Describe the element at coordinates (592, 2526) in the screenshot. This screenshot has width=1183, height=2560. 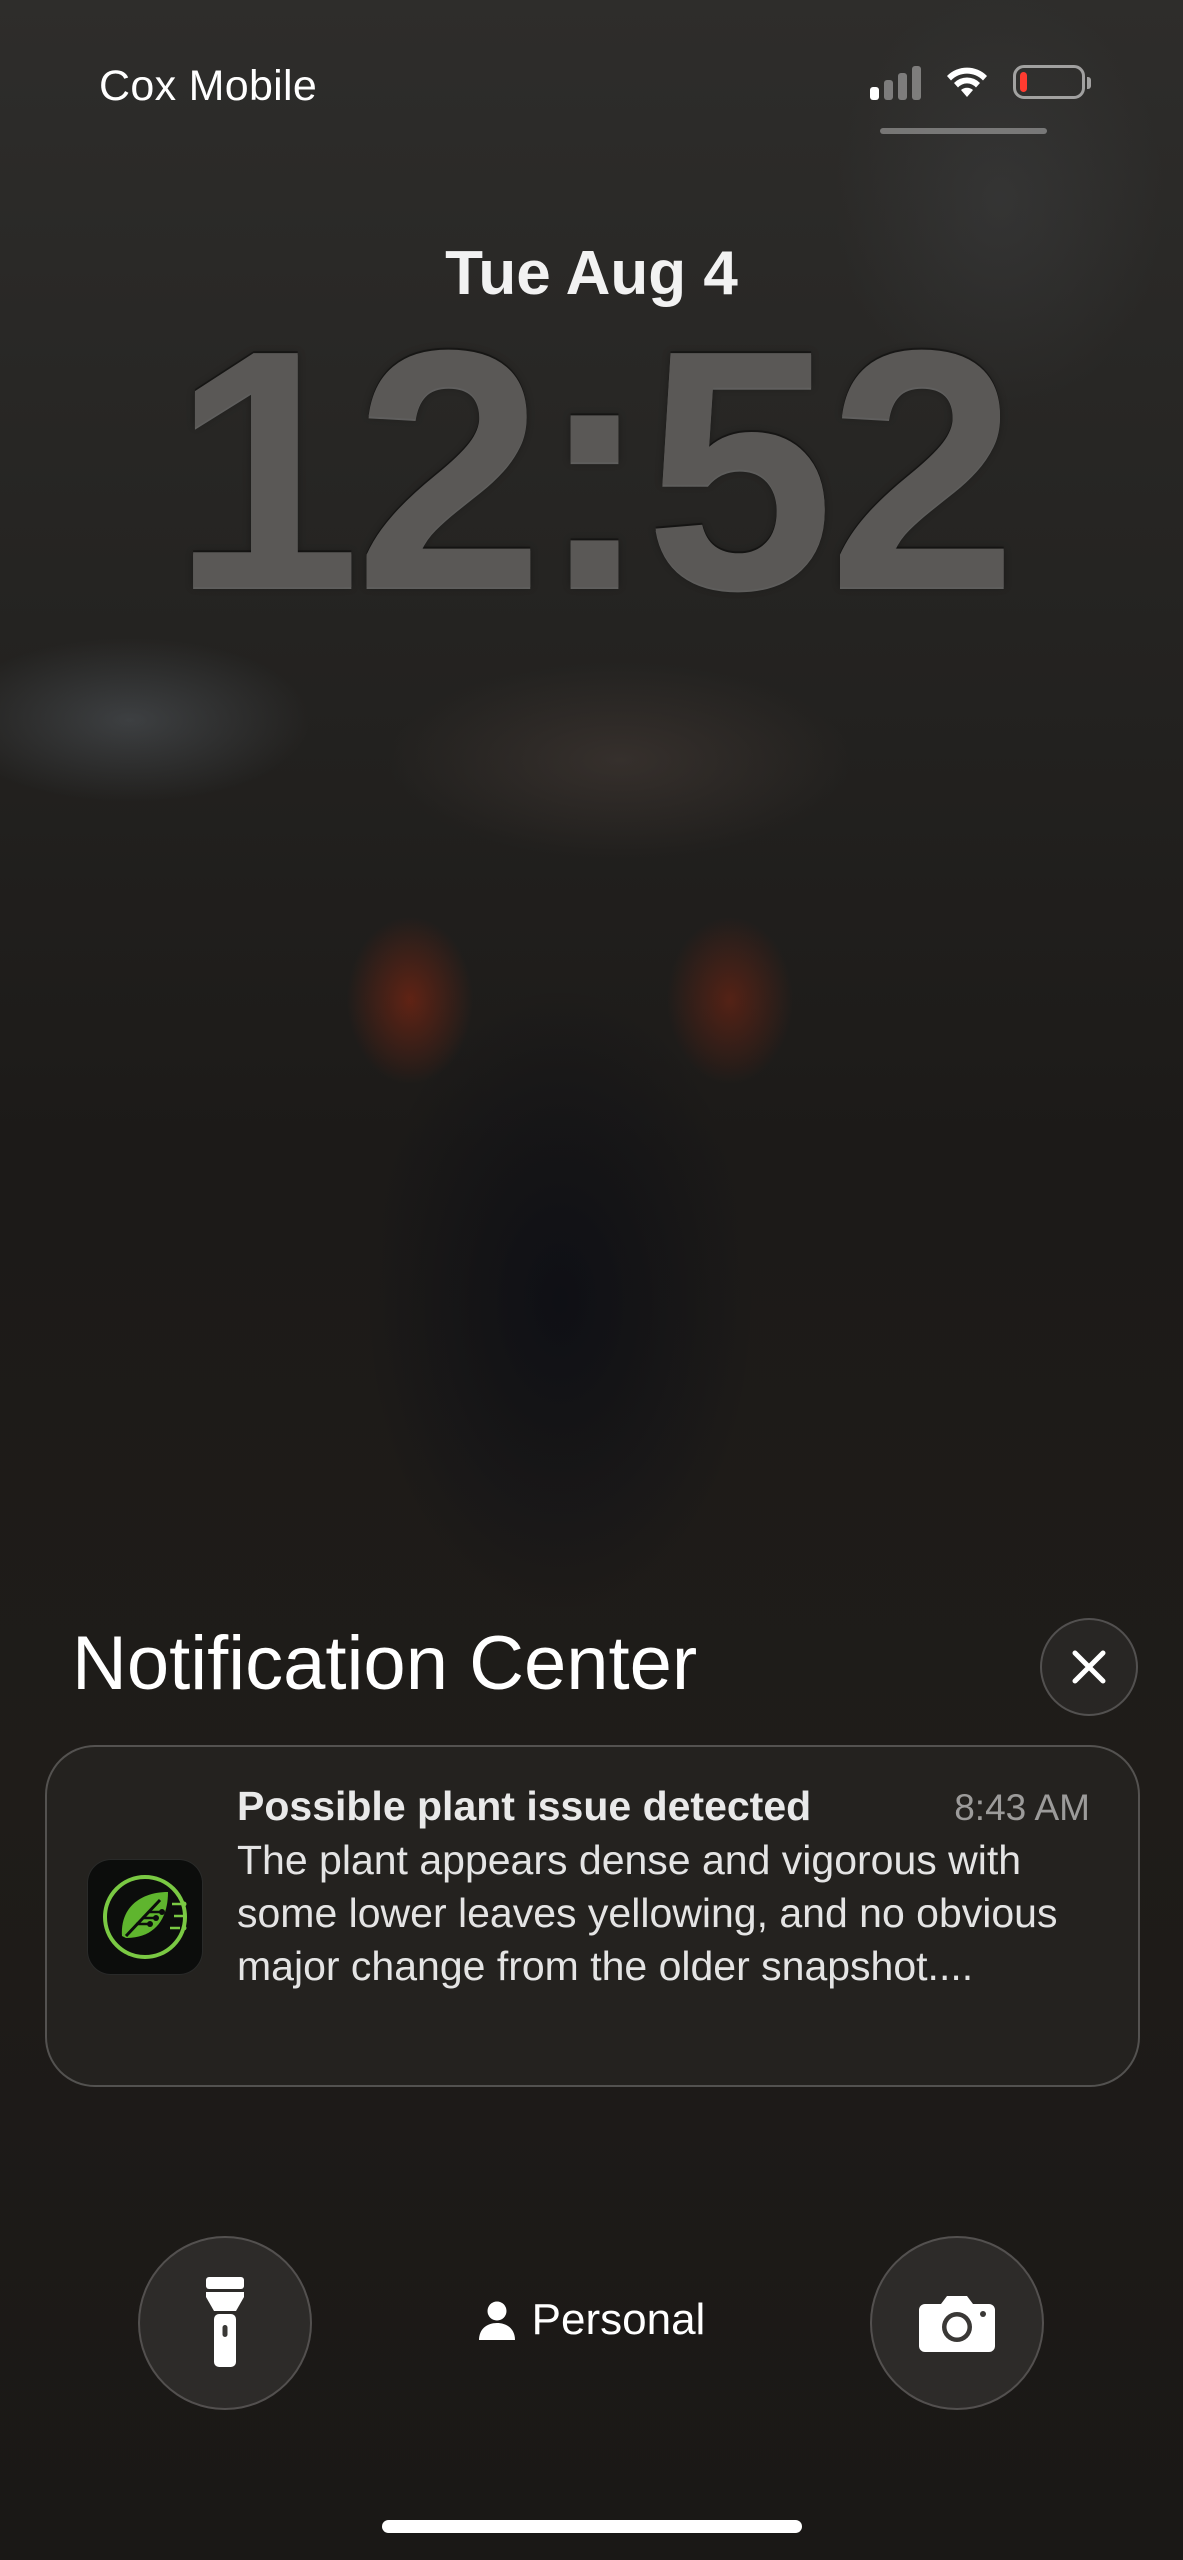
I see `home-indicator` at that location.